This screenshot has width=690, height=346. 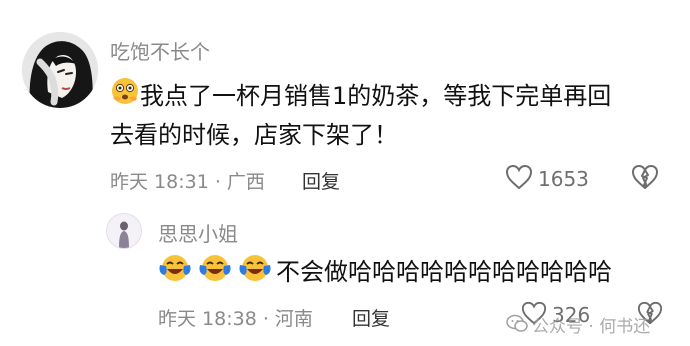 What do you see at coordinates (160, 50) in the screenshot?
I see `comment-username: 吃饱不长个` at bounding box center [160, 50].